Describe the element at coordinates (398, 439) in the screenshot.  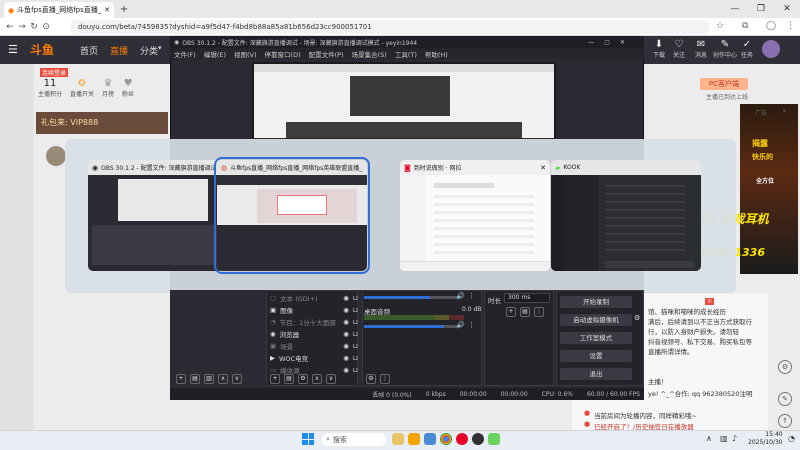
I see `file-explorer-icon` at that location.